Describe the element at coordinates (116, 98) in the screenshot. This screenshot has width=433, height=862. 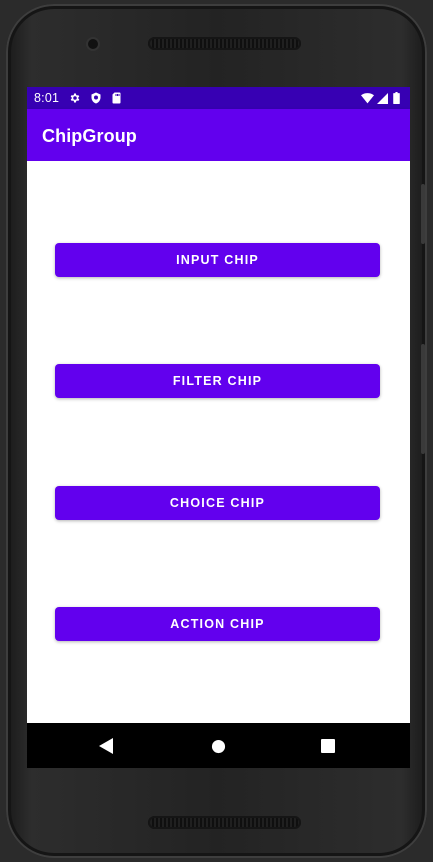
I see `sd-card-icon` at that location.